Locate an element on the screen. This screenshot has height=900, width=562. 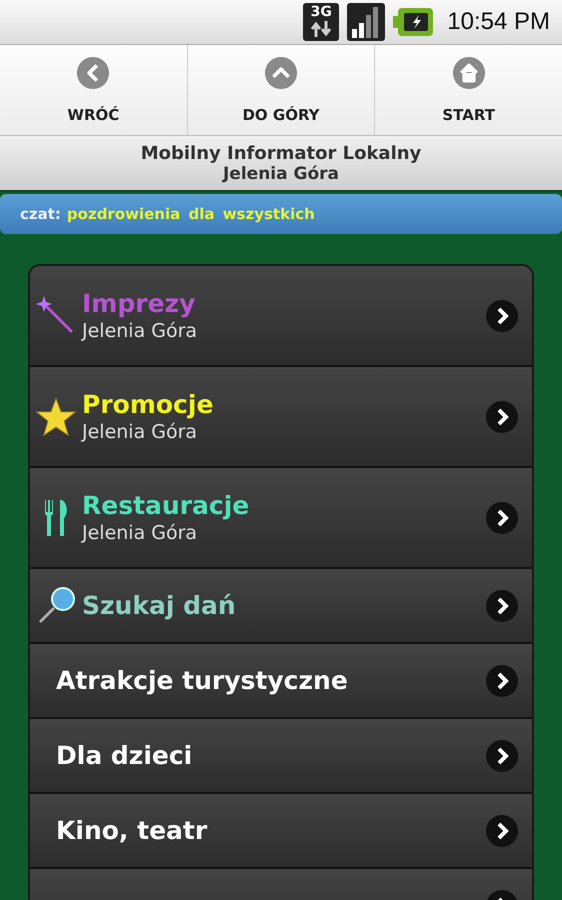
clock: 10:54 PM is located at coordinates (498, 22).